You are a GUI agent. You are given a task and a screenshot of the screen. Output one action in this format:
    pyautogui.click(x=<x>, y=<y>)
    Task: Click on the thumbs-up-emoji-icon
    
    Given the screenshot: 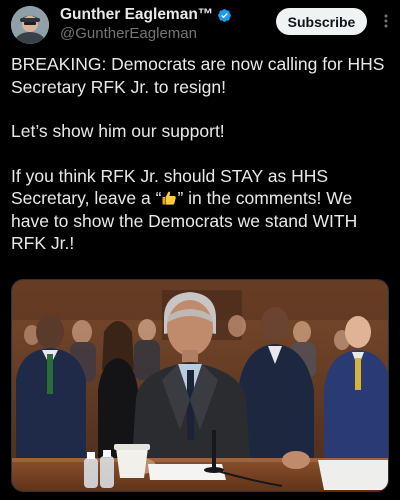 What is the action you would take?
    pyautogui.click(x=169, y=198)
    